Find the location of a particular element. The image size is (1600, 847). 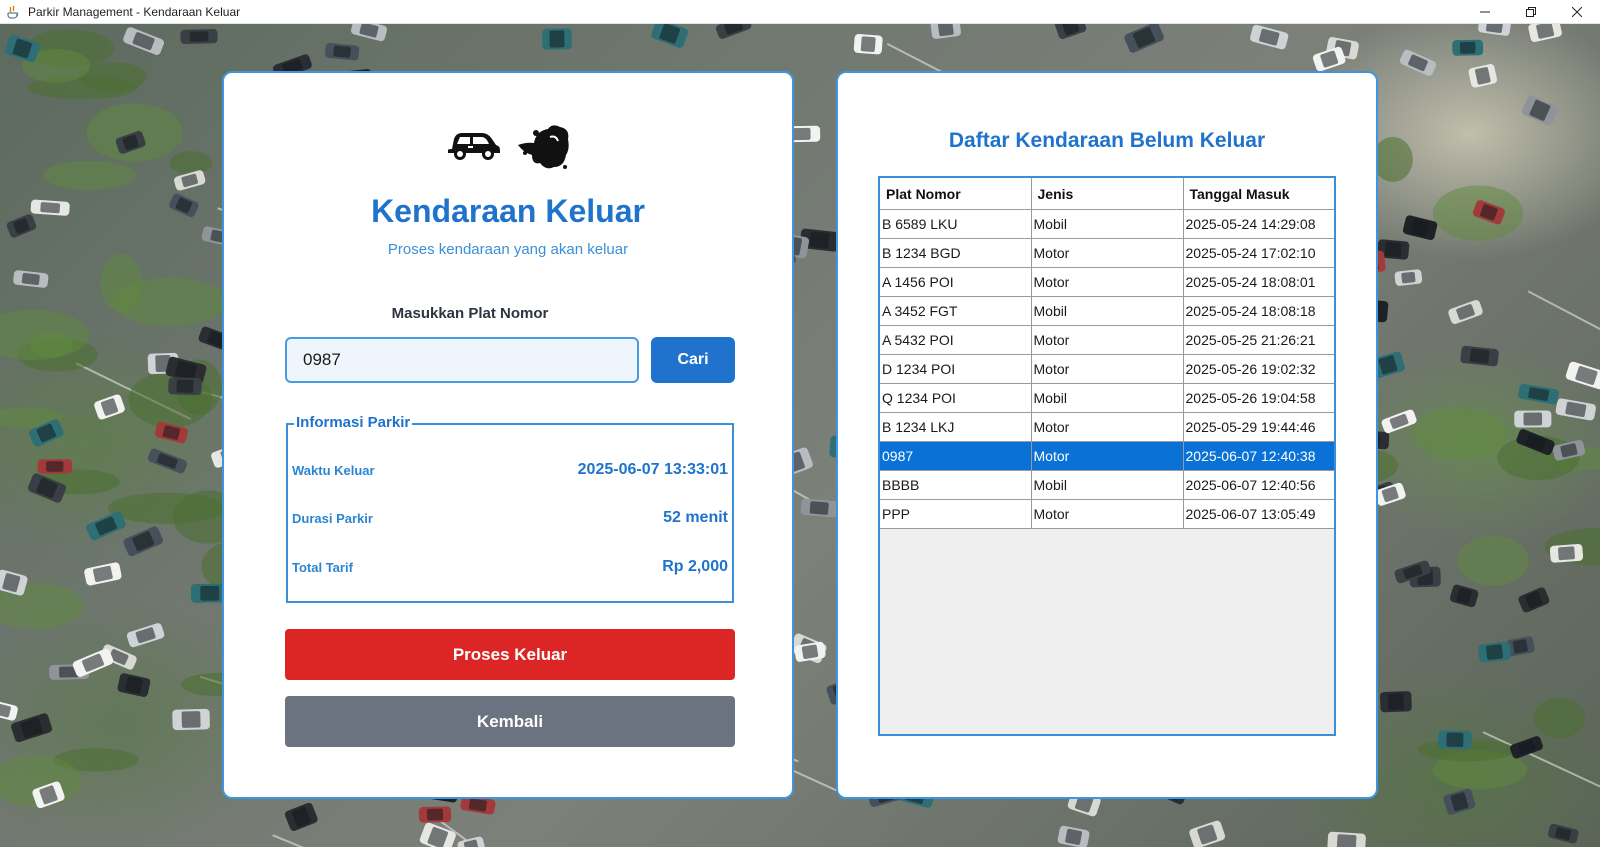

restore-icon is located at coordinates (1531, 12).